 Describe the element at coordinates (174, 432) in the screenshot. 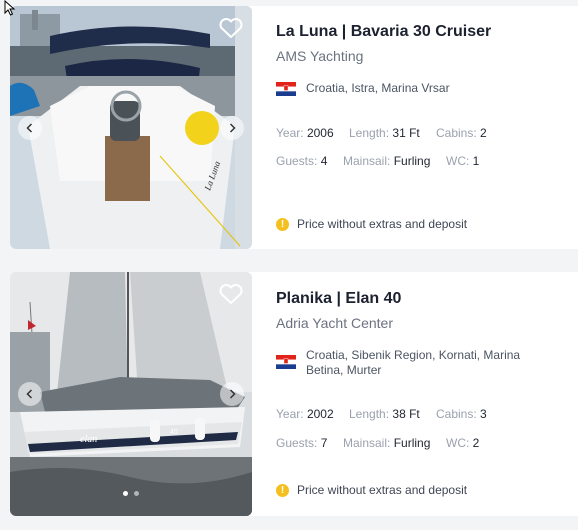

I see `hull-model-text: 40` at that location.